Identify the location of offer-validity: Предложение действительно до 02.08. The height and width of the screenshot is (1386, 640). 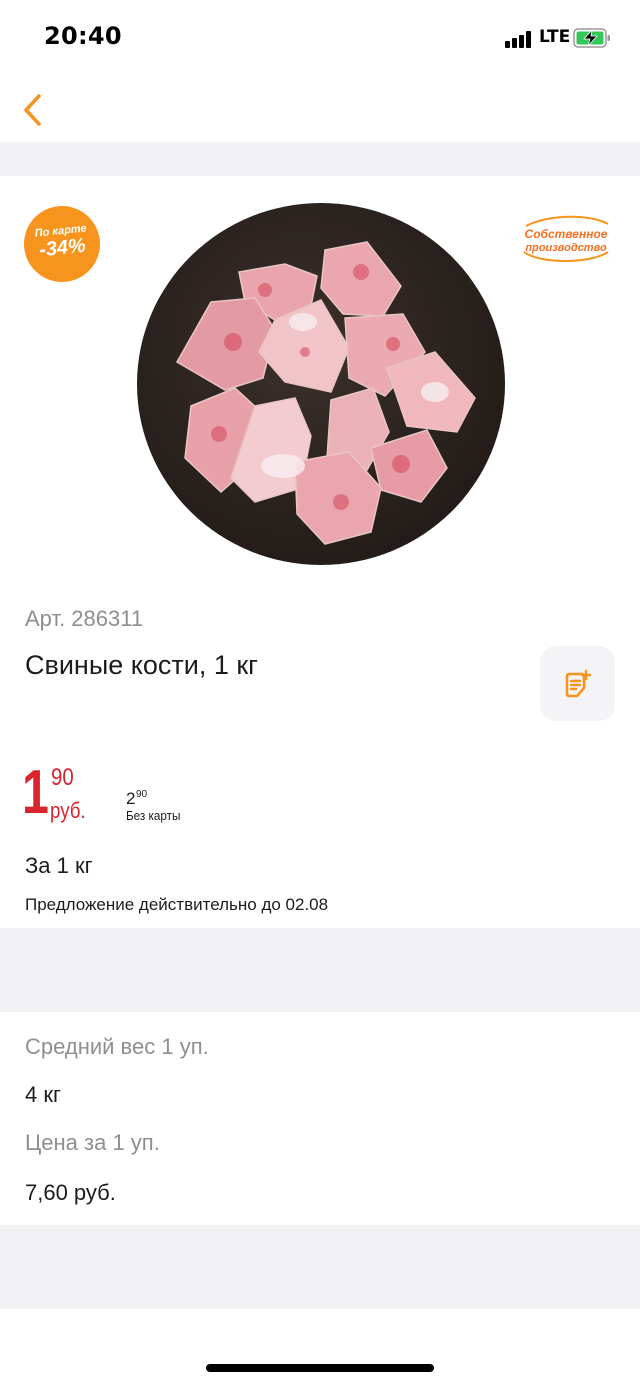
(177, 904).